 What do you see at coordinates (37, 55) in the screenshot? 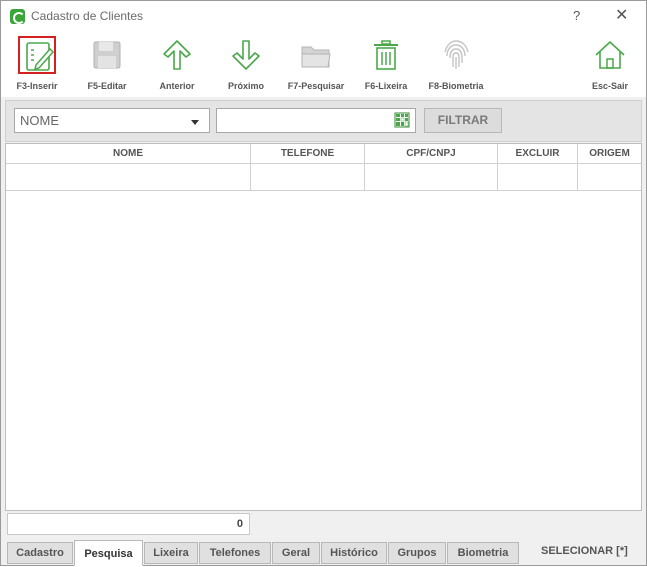
I see `edit-form-icon` at bounding box center [37, 55].